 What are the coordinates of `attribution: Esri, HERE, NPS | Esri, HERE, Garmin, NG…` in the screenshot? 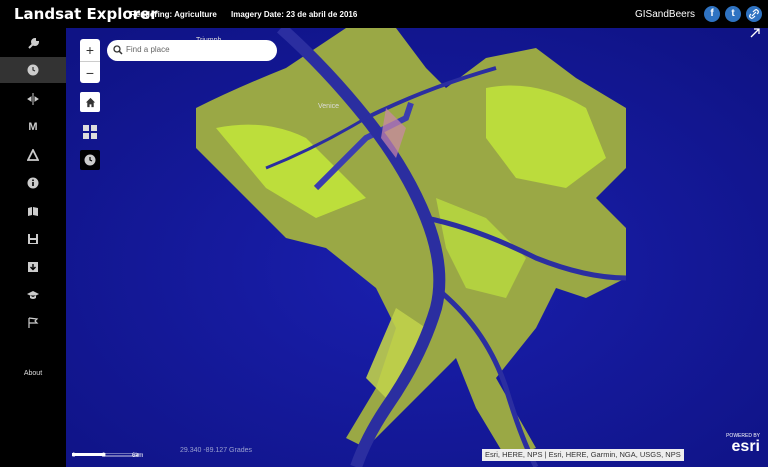 It's located at (583, 455).